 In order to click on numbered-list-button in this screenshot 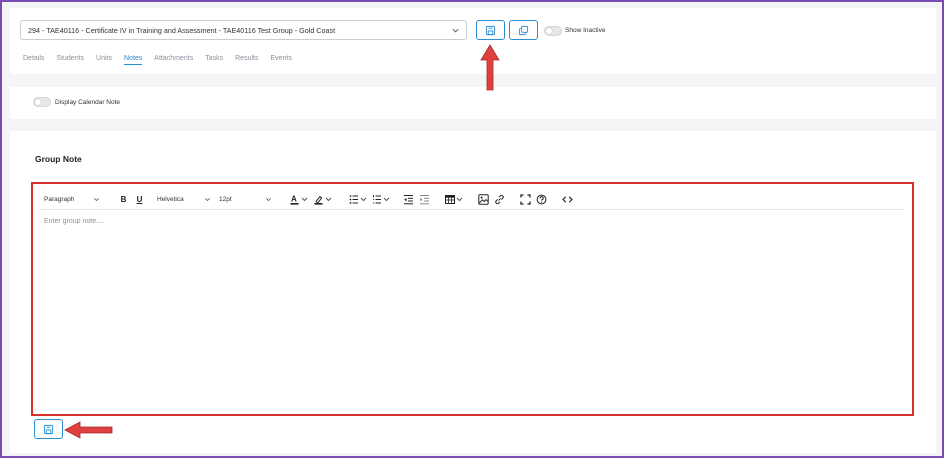, I will do `click(382, 199)`.